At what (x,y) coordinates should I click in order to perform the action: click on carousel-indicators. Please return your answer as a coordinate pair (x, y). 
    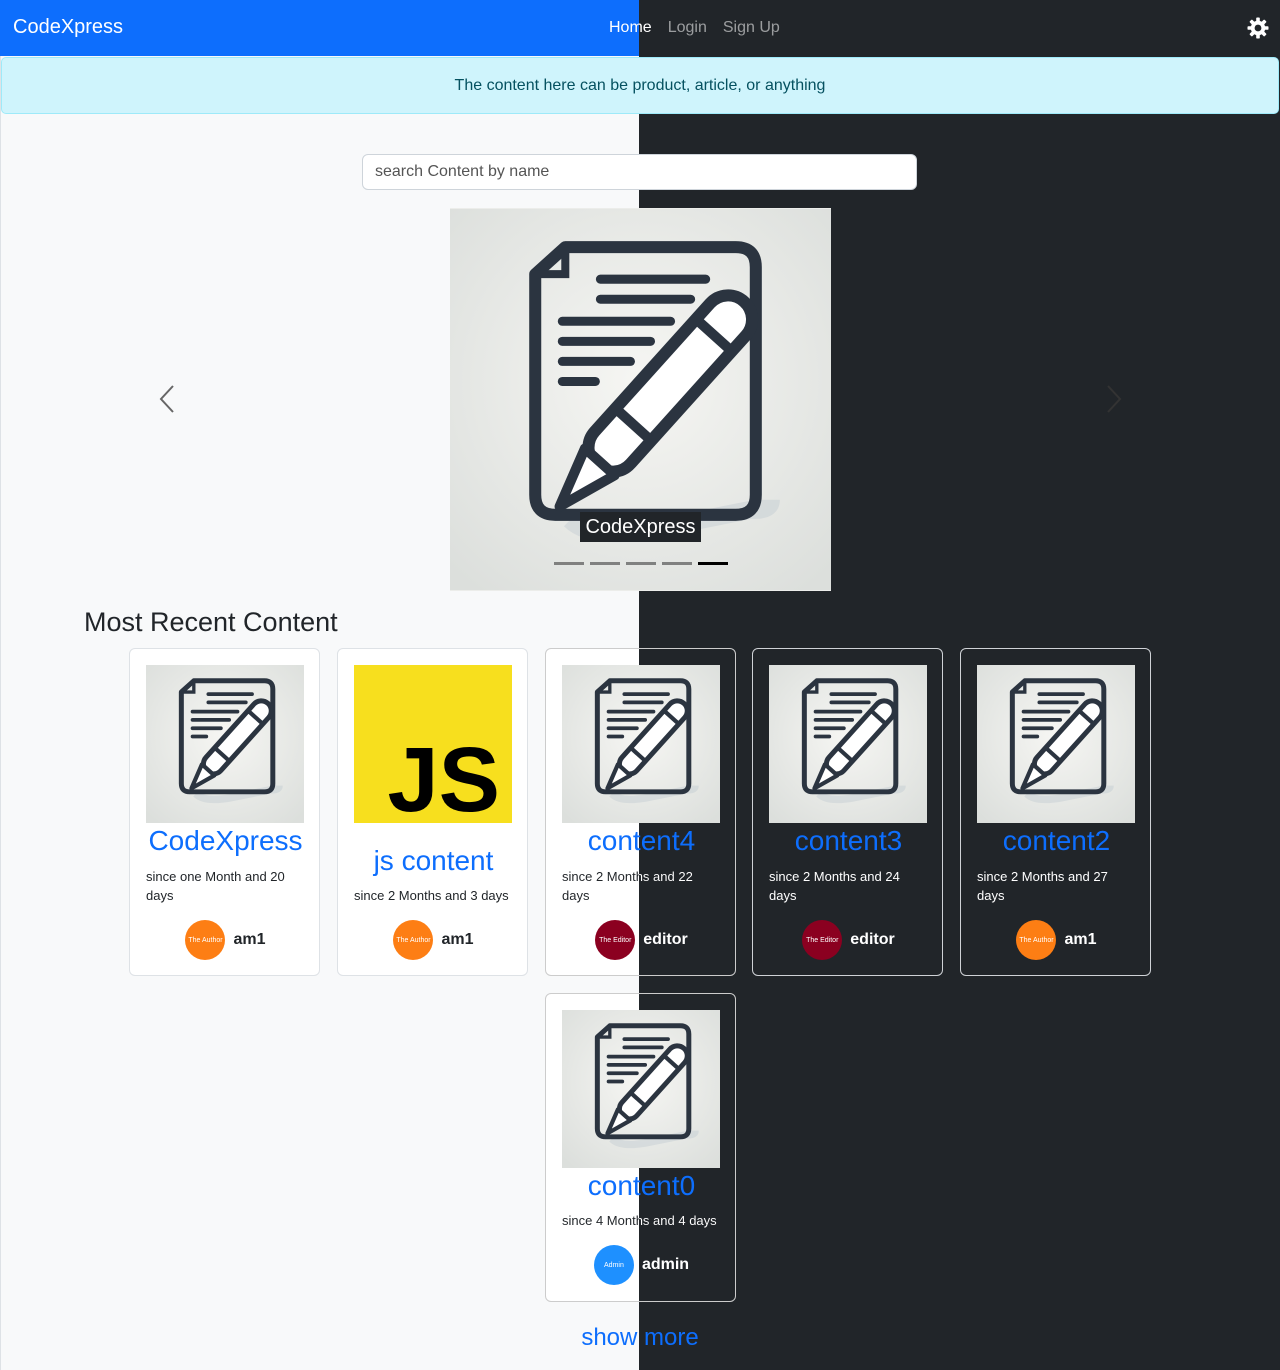
    Looking at the image, I should click on (641, 563).